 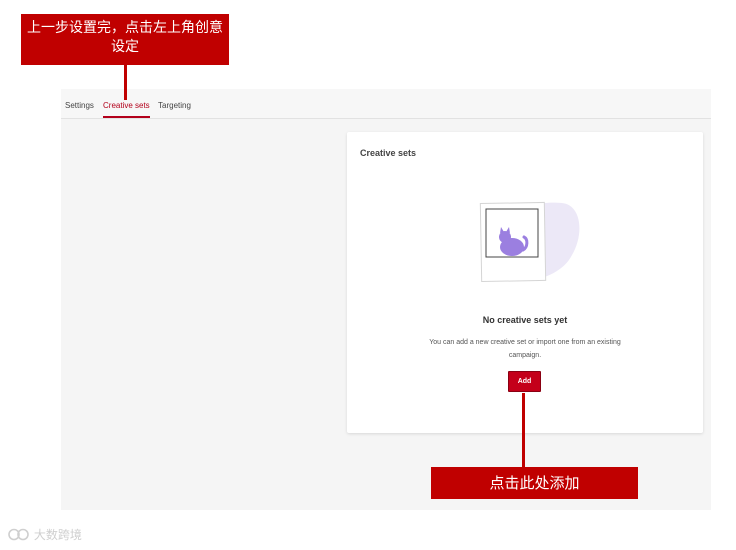 What do you see at coordinates (126, 117) in the screenshot?
I see `active-tab-indicator` at bounding box center [126, 117].